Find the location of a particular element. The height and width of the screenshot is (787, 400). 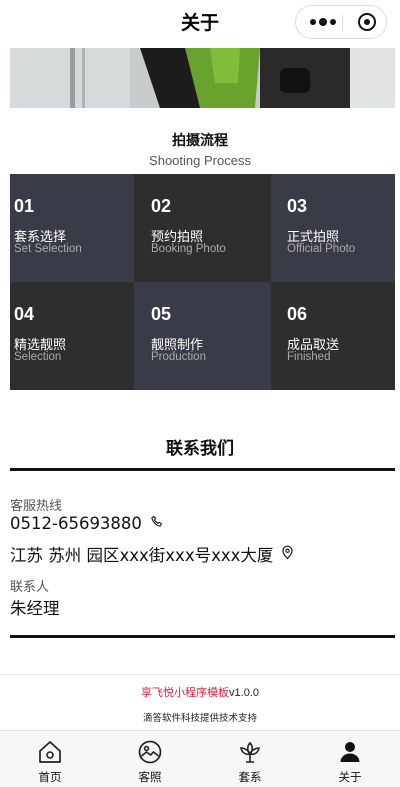

footer-brand-line: 享飞悦小程序模板v1.0.0 is located at coordinates (200, 692).